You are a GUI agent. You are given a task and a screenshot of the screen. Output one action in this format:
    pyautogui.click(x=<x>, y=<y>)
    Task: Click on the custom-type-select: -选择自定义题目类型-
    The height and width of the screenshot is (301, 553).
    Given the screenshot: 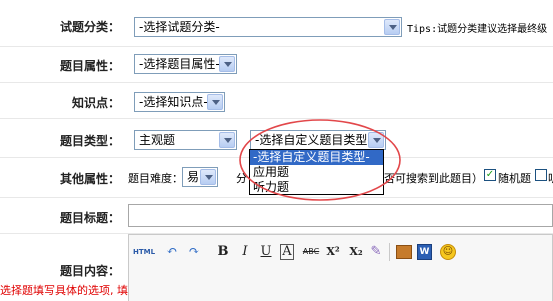 What is the action you would take?
    pyautogui.click(x=318, y=140)
    